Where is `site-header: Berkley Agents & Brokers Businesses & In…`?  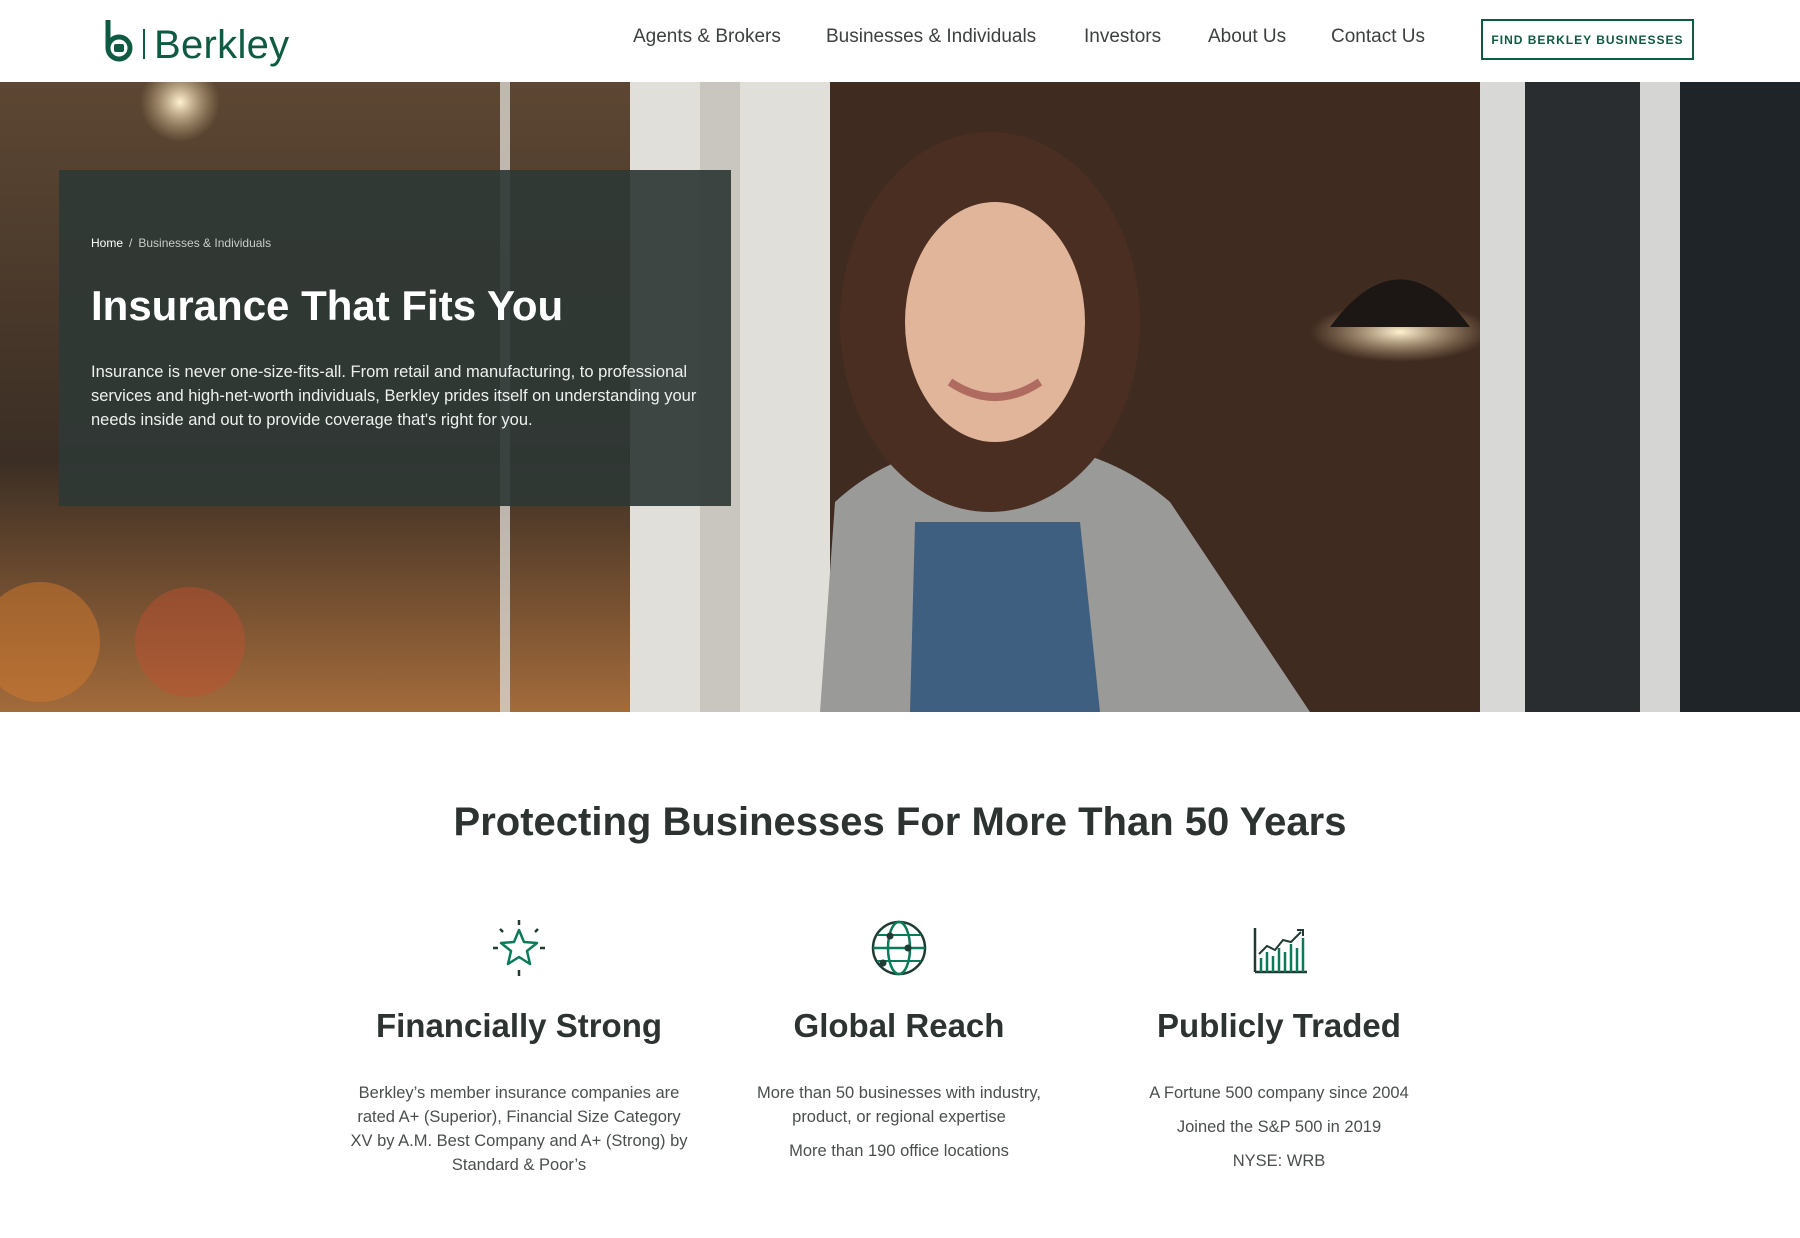
site-header: Berkley Agents & Brokers Businesses & In… is located at coordinates (900, 41).